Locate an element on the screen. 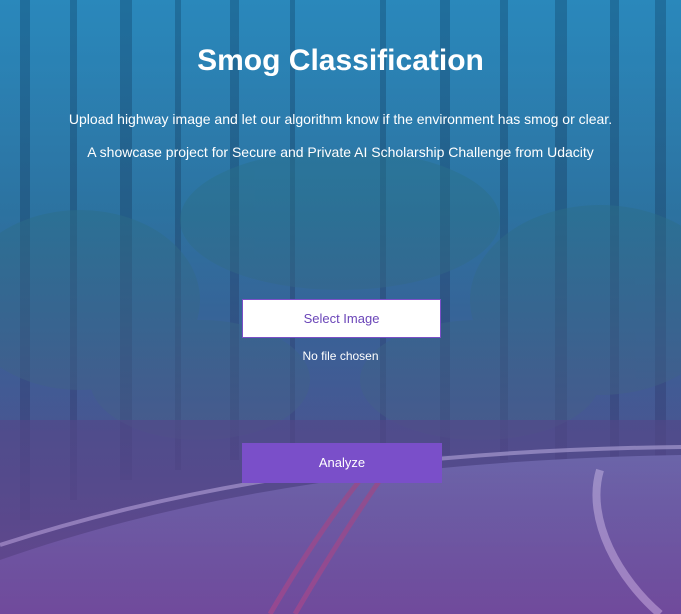 The image size is (681, 614). page-title: Smog Classification is located at coordinates (340, 60).